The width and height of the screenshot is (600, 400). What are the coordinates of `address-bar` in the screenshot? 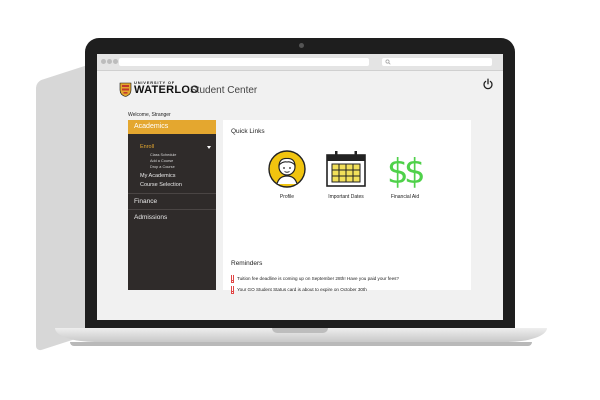 It's located at (244, 62).